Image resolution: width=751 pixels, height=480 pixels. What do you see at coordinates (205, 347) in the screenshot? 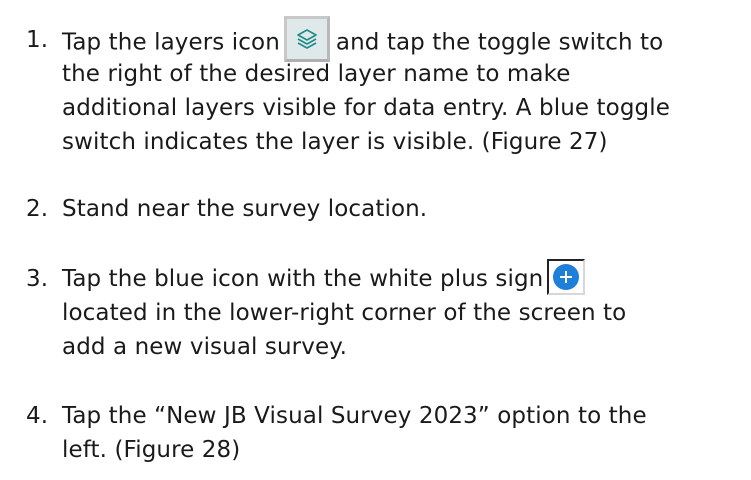
I see `step-line: add a new visual survey.` at bounding box center [205, 347].